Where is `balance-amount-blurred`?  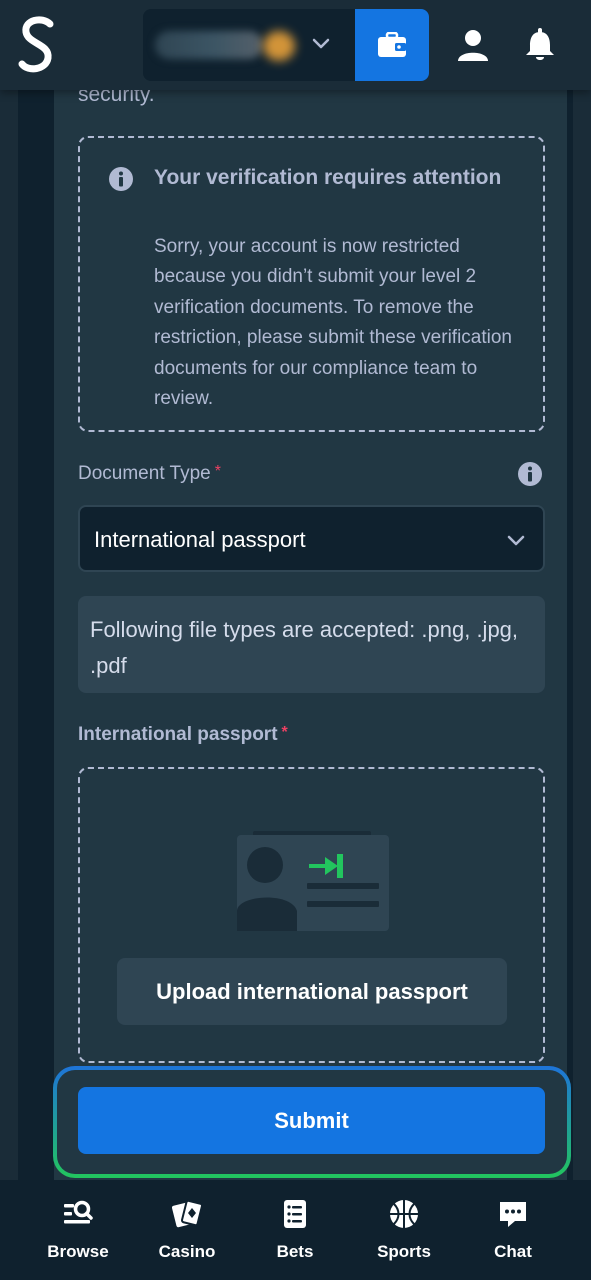
balance-amount-blurred is located at coordinates (209, 45).